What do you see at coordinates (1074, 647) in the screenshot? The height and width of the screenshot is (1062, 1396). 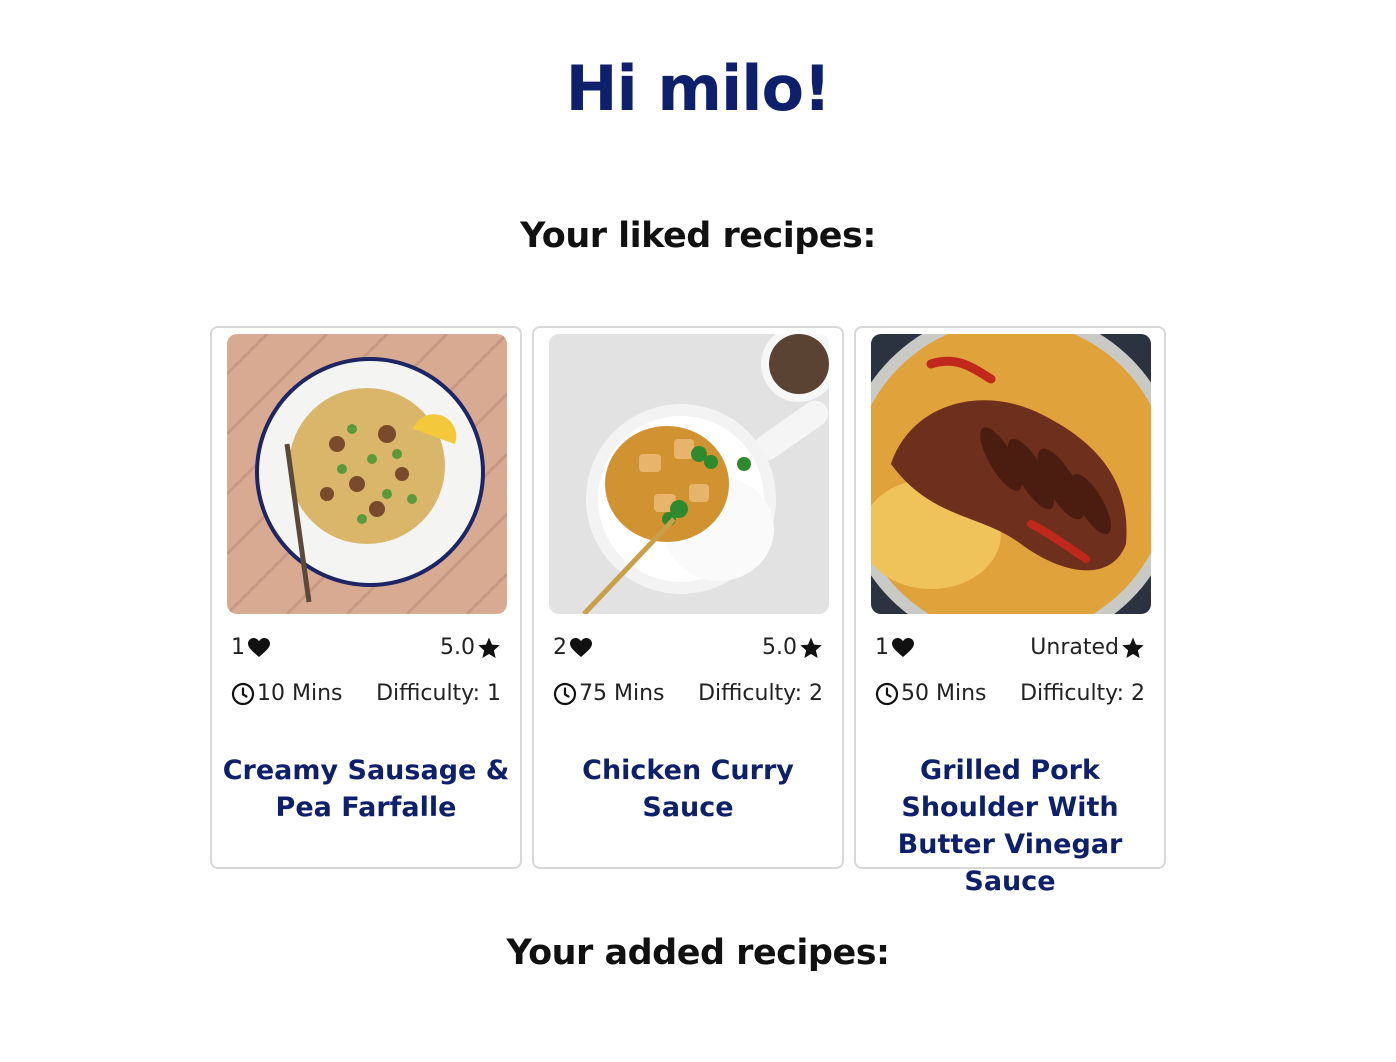 I see `rating-value: Unrated` at bounding box center [1074, 647].